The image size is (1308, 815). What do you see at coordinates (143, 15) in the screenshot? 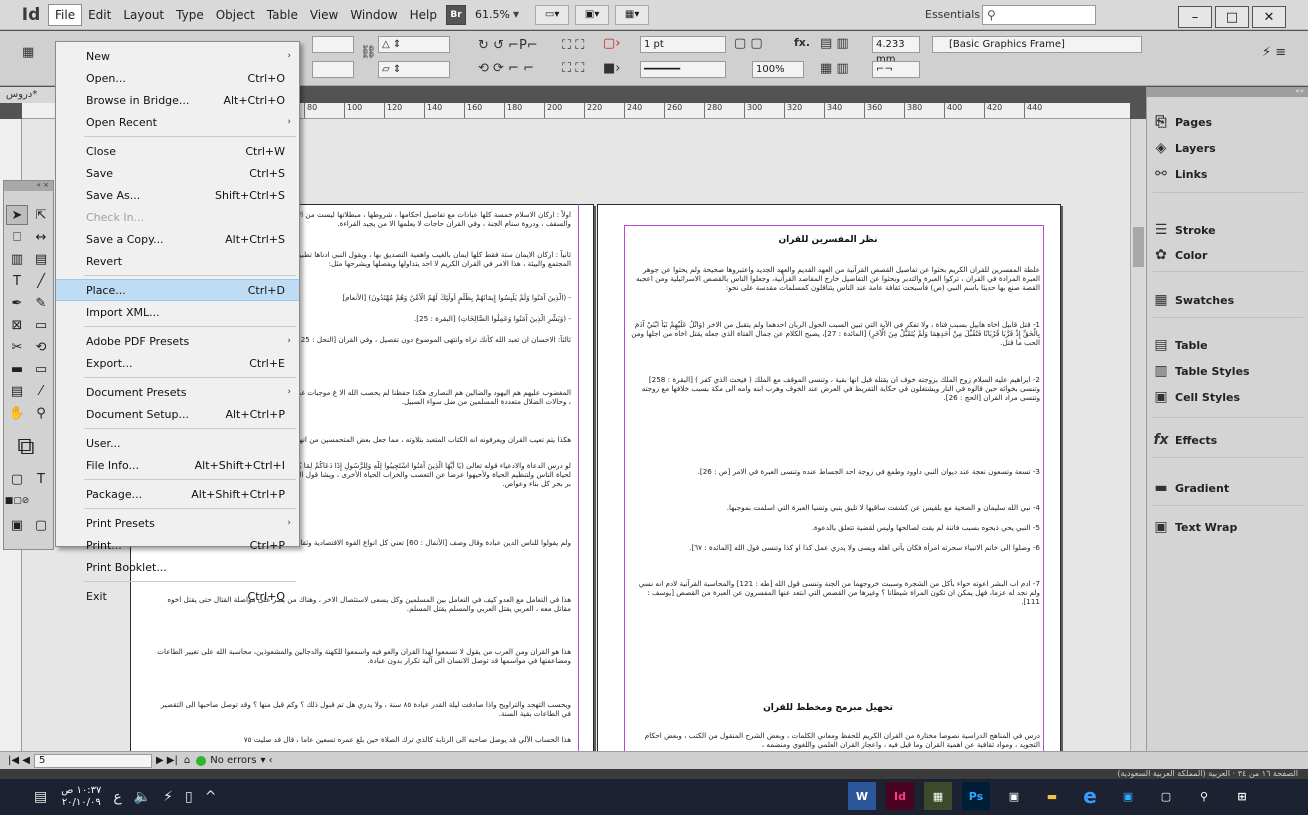
I see `menu-layout: Layout` at bounding box center [143, 15].